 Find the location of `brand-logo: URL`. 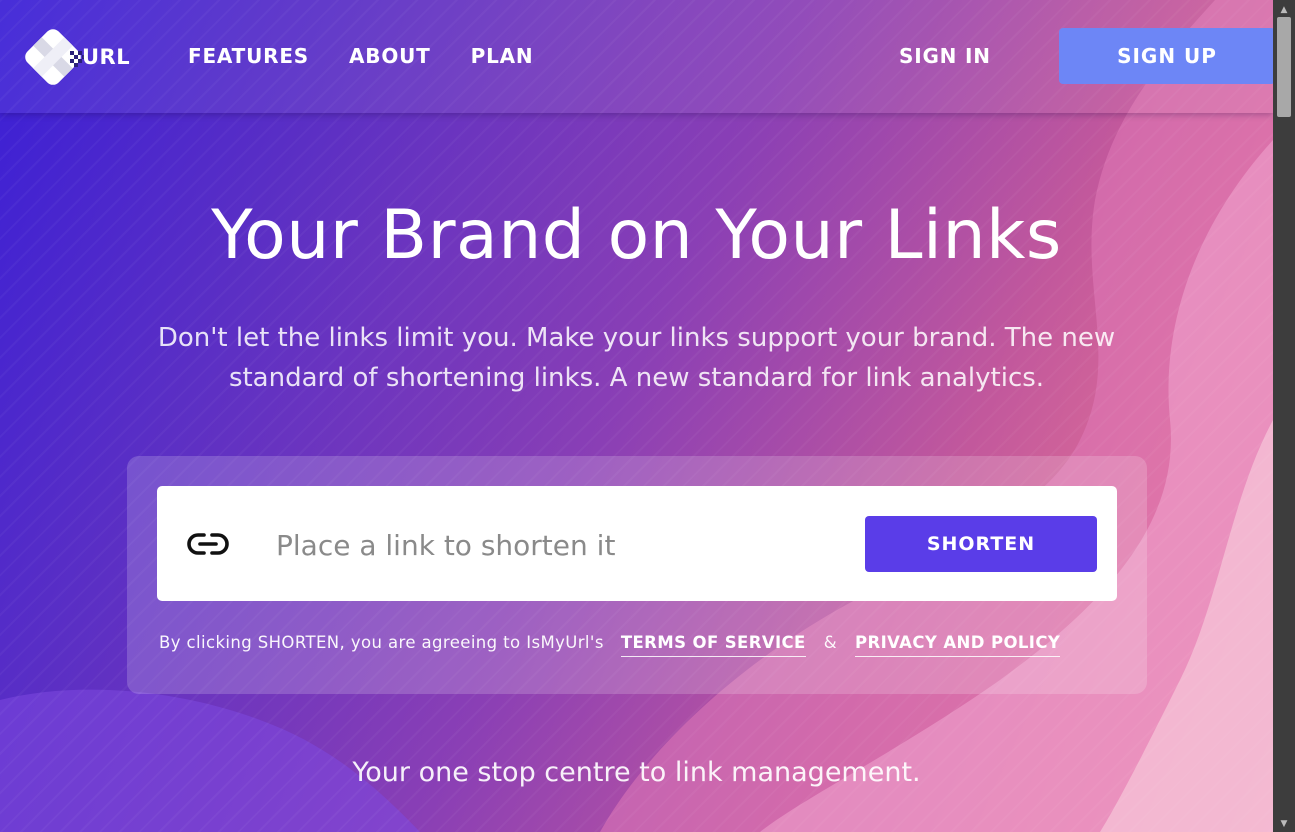

brand-logo: URL is located at coordinates (76, 57).